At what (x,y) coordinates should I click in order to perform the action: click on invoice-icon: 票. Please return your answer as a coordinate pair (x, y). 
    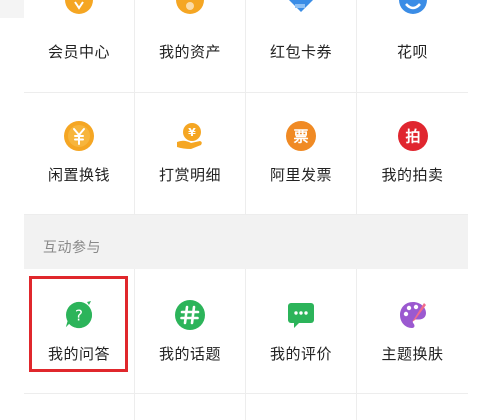
    Looking at the image, I should click on (301, 136).